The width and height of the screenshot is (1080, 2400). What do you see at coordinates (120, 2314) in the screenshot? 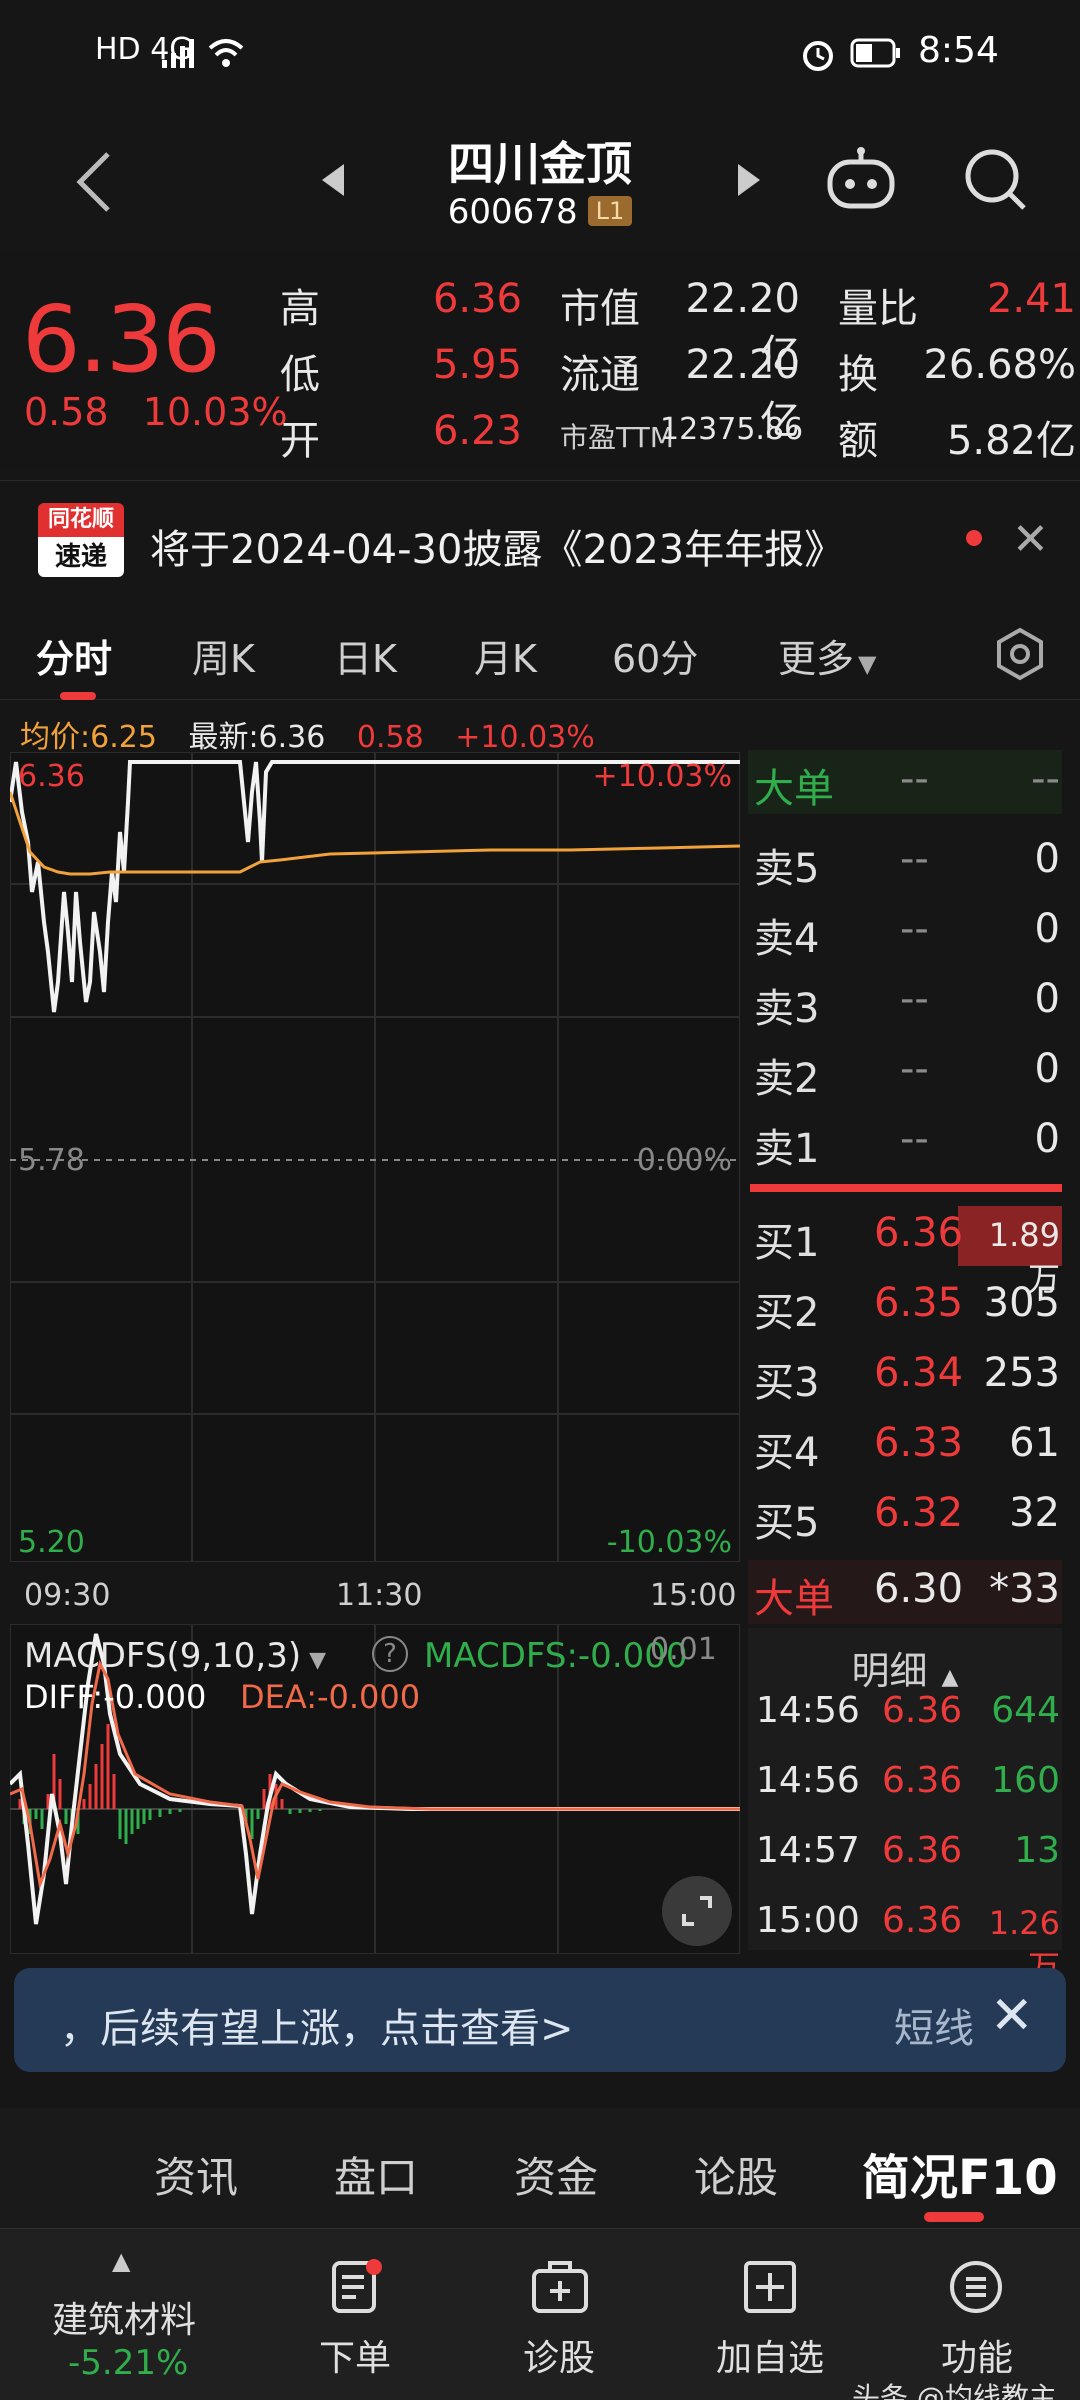
I see `sector-button: ▲ 建筑材料 -5.21%` at bounding box center [120, 2314].